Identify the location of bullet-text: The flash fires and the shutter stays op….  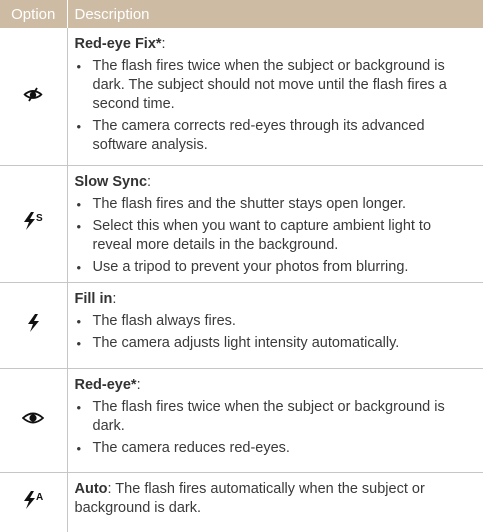
(249, 203).